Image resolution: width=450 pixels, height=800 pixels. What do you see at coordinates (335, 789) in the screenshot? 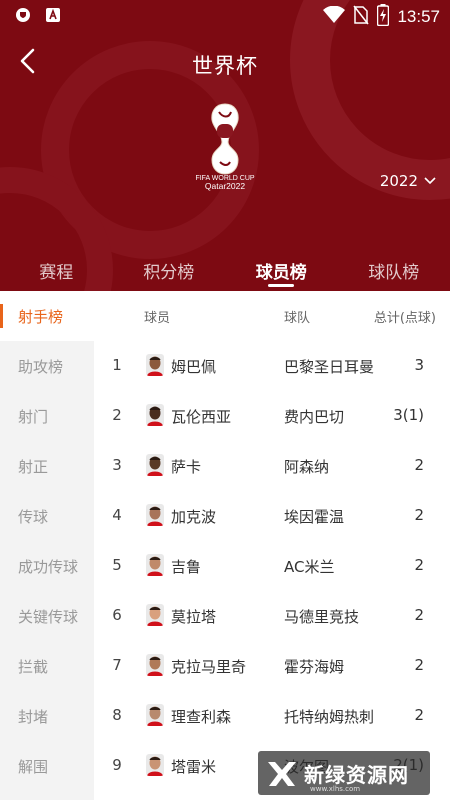
I see `watermark-url: www.xlhs.com` at bounding box center [335, 789].